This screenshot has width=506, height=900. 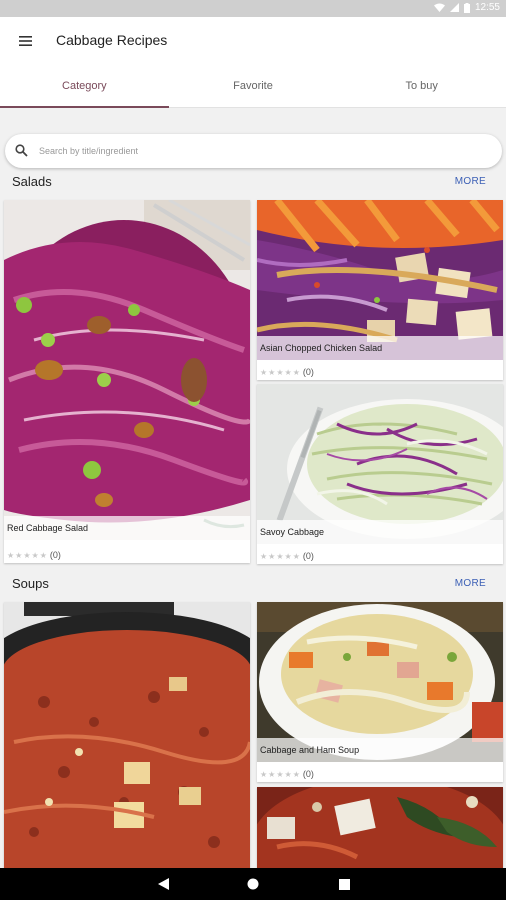 I want to click on hamburger-menu-icon, so click(x=25, y=41).